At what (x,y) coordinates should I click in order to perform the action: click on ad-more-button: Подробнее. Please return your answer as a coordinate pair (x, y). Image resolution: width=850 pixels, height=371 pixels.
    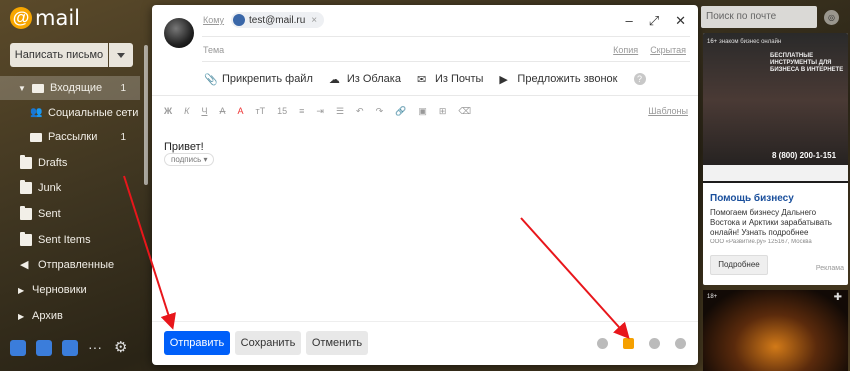
    Looking at the image, I should click on (739, 265).